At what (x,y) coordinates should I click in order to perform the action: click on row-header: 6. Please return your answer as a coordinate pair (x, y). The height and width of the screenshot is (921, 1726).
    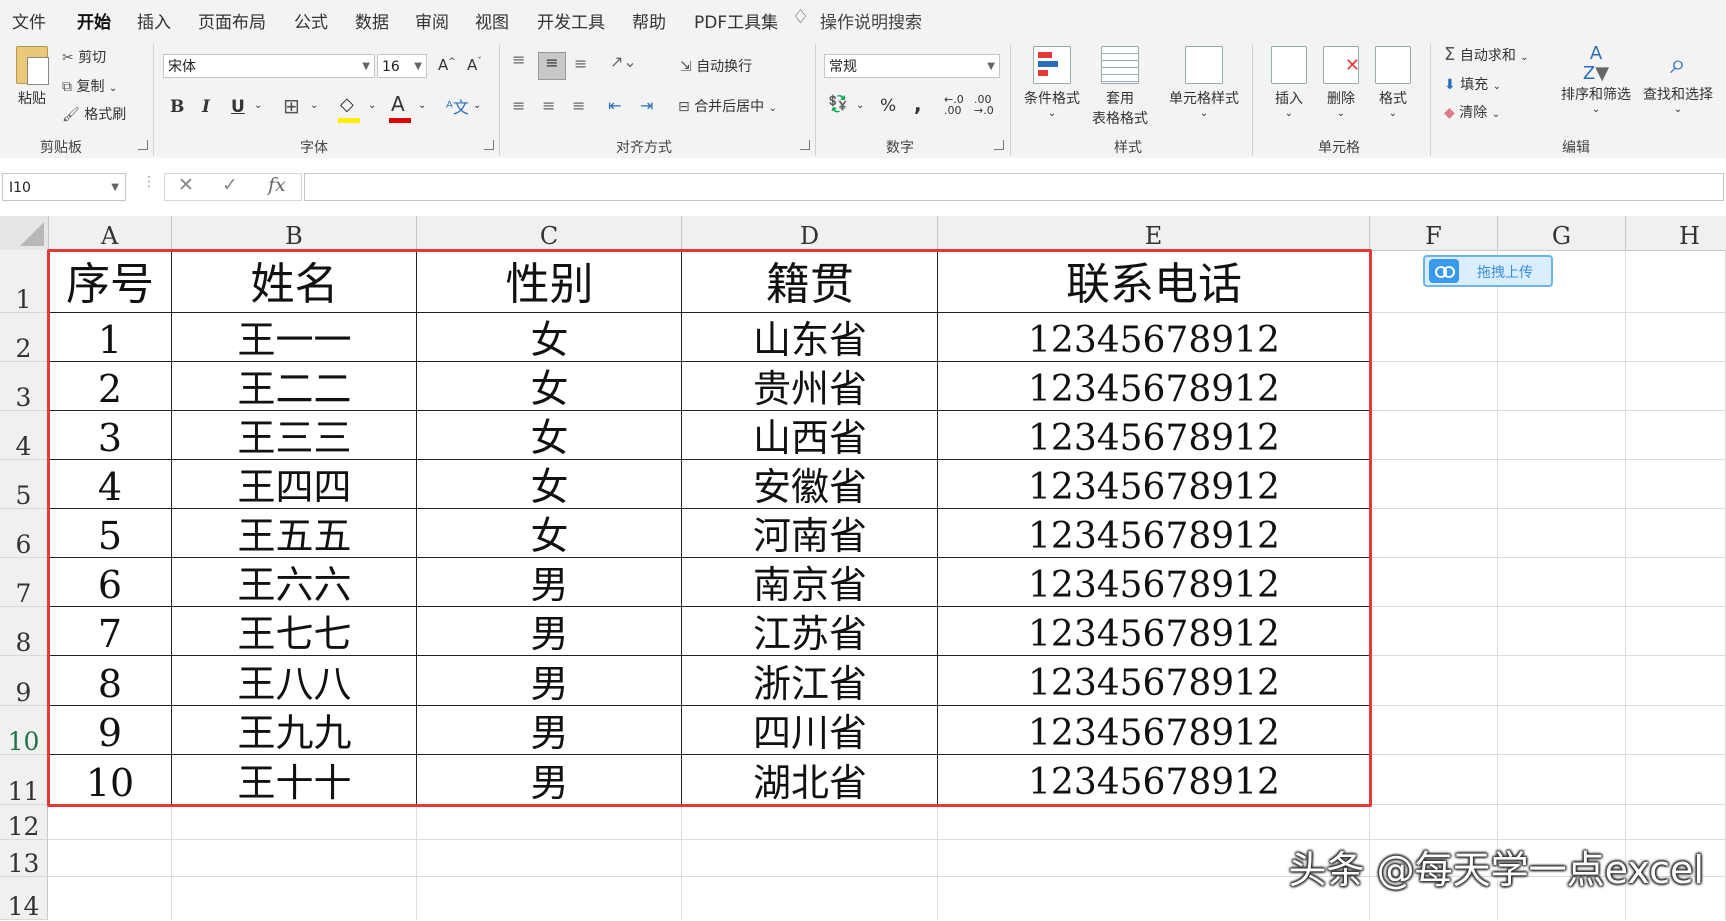
    Looking at the image, I should click on (24, 534).